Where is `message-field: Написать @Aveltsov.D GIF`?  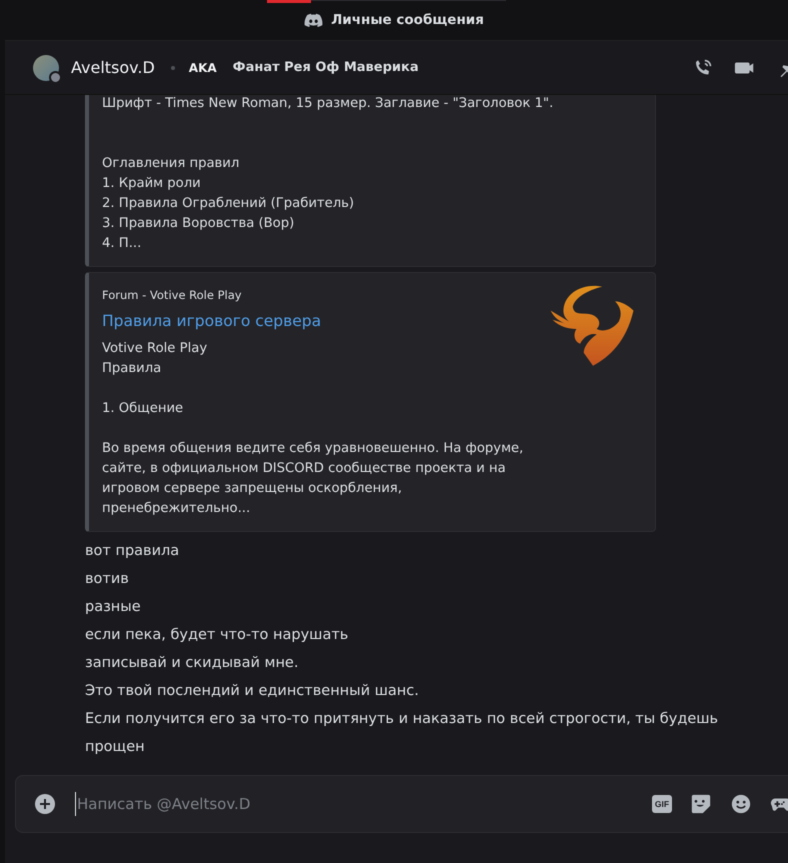 message-field: Написать @Aveltsov.D GIF is located at coordinates (401, 804).